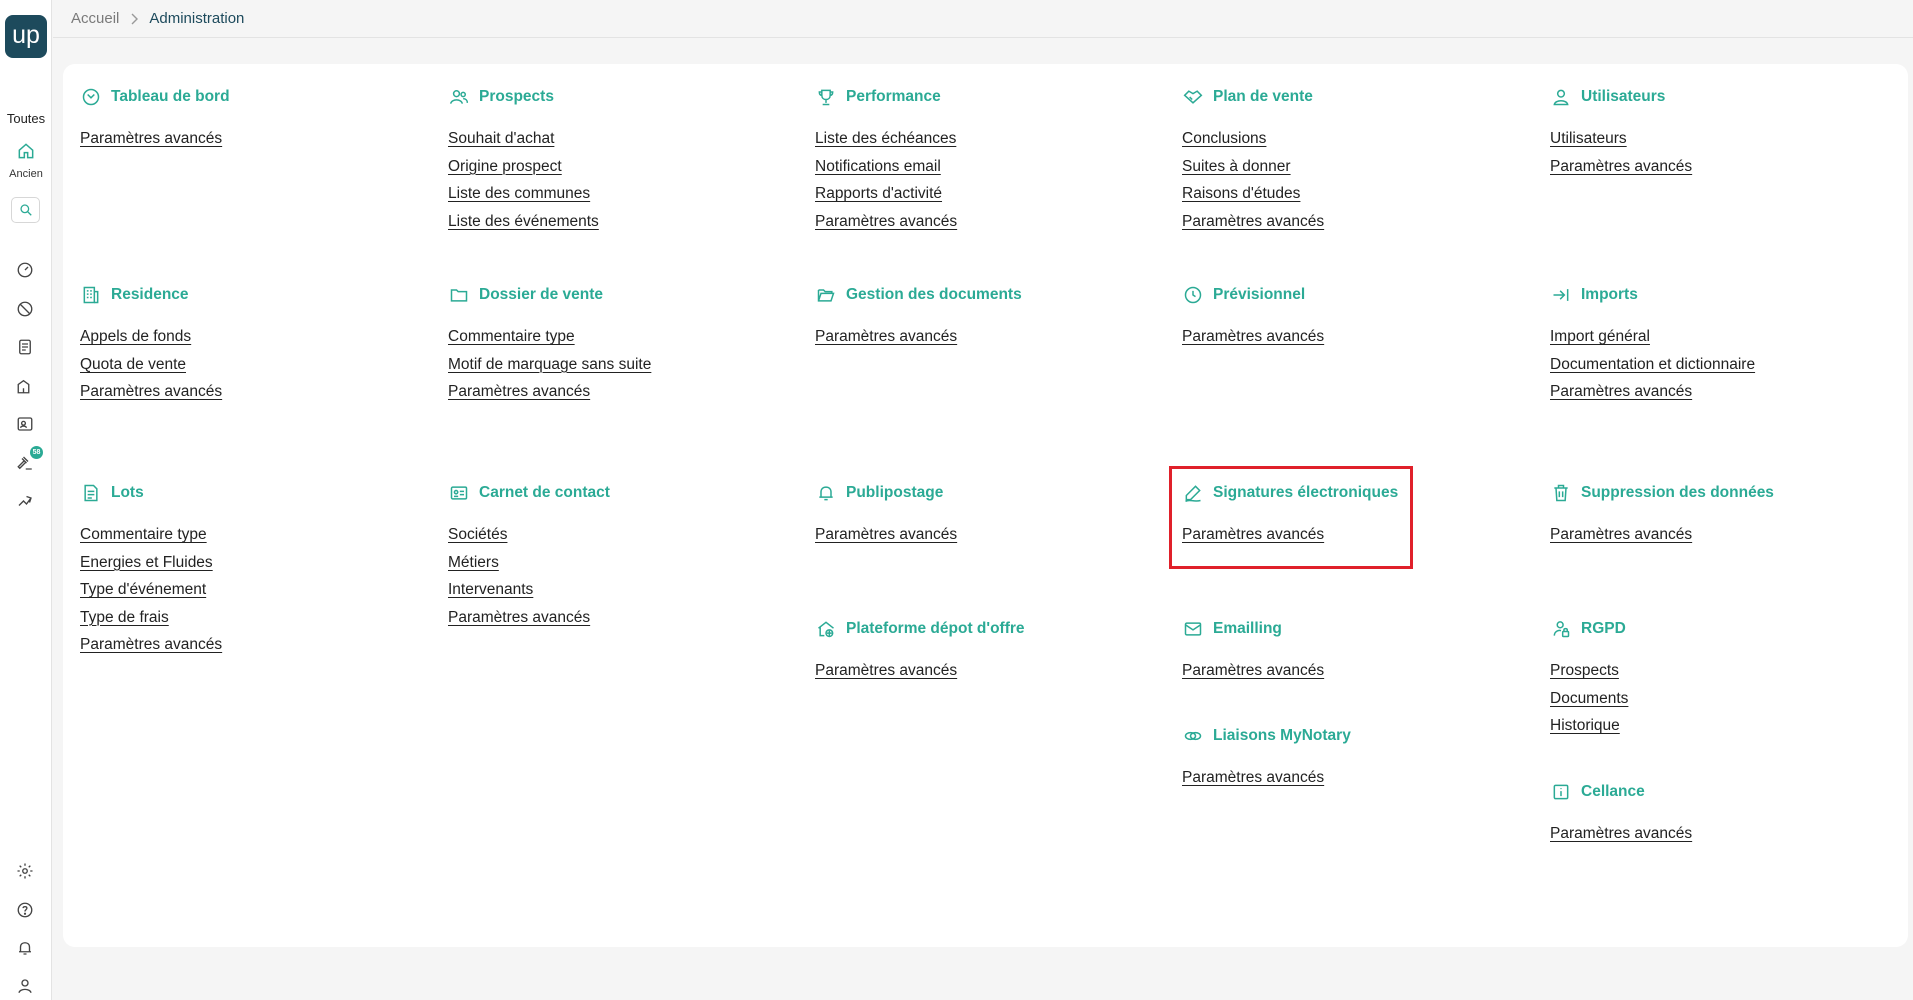 This screenshot has width=1913, height=1000. What do you see at coordinates (995, 515) in the screenshot?
I see `section-publipostage: Publipostage Paramètres avancés` at bounding box center [995, 515].